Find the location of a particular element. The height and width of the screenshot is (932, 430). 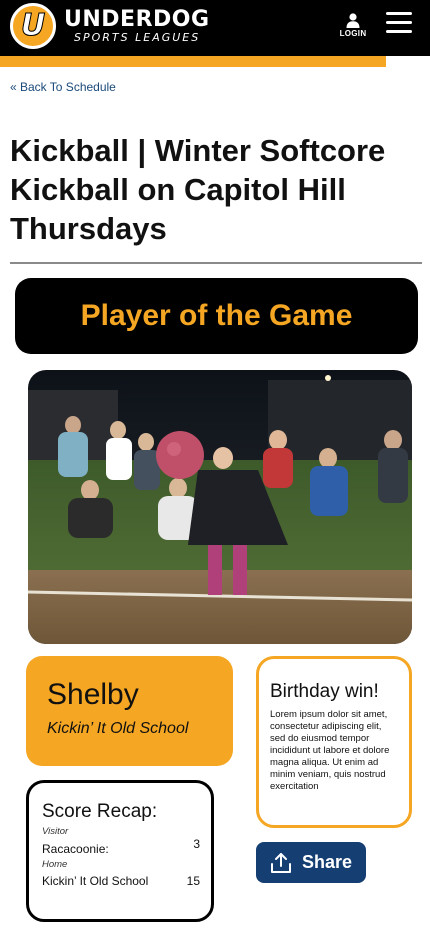

home-label: Home is located at coordinates (55, 864).